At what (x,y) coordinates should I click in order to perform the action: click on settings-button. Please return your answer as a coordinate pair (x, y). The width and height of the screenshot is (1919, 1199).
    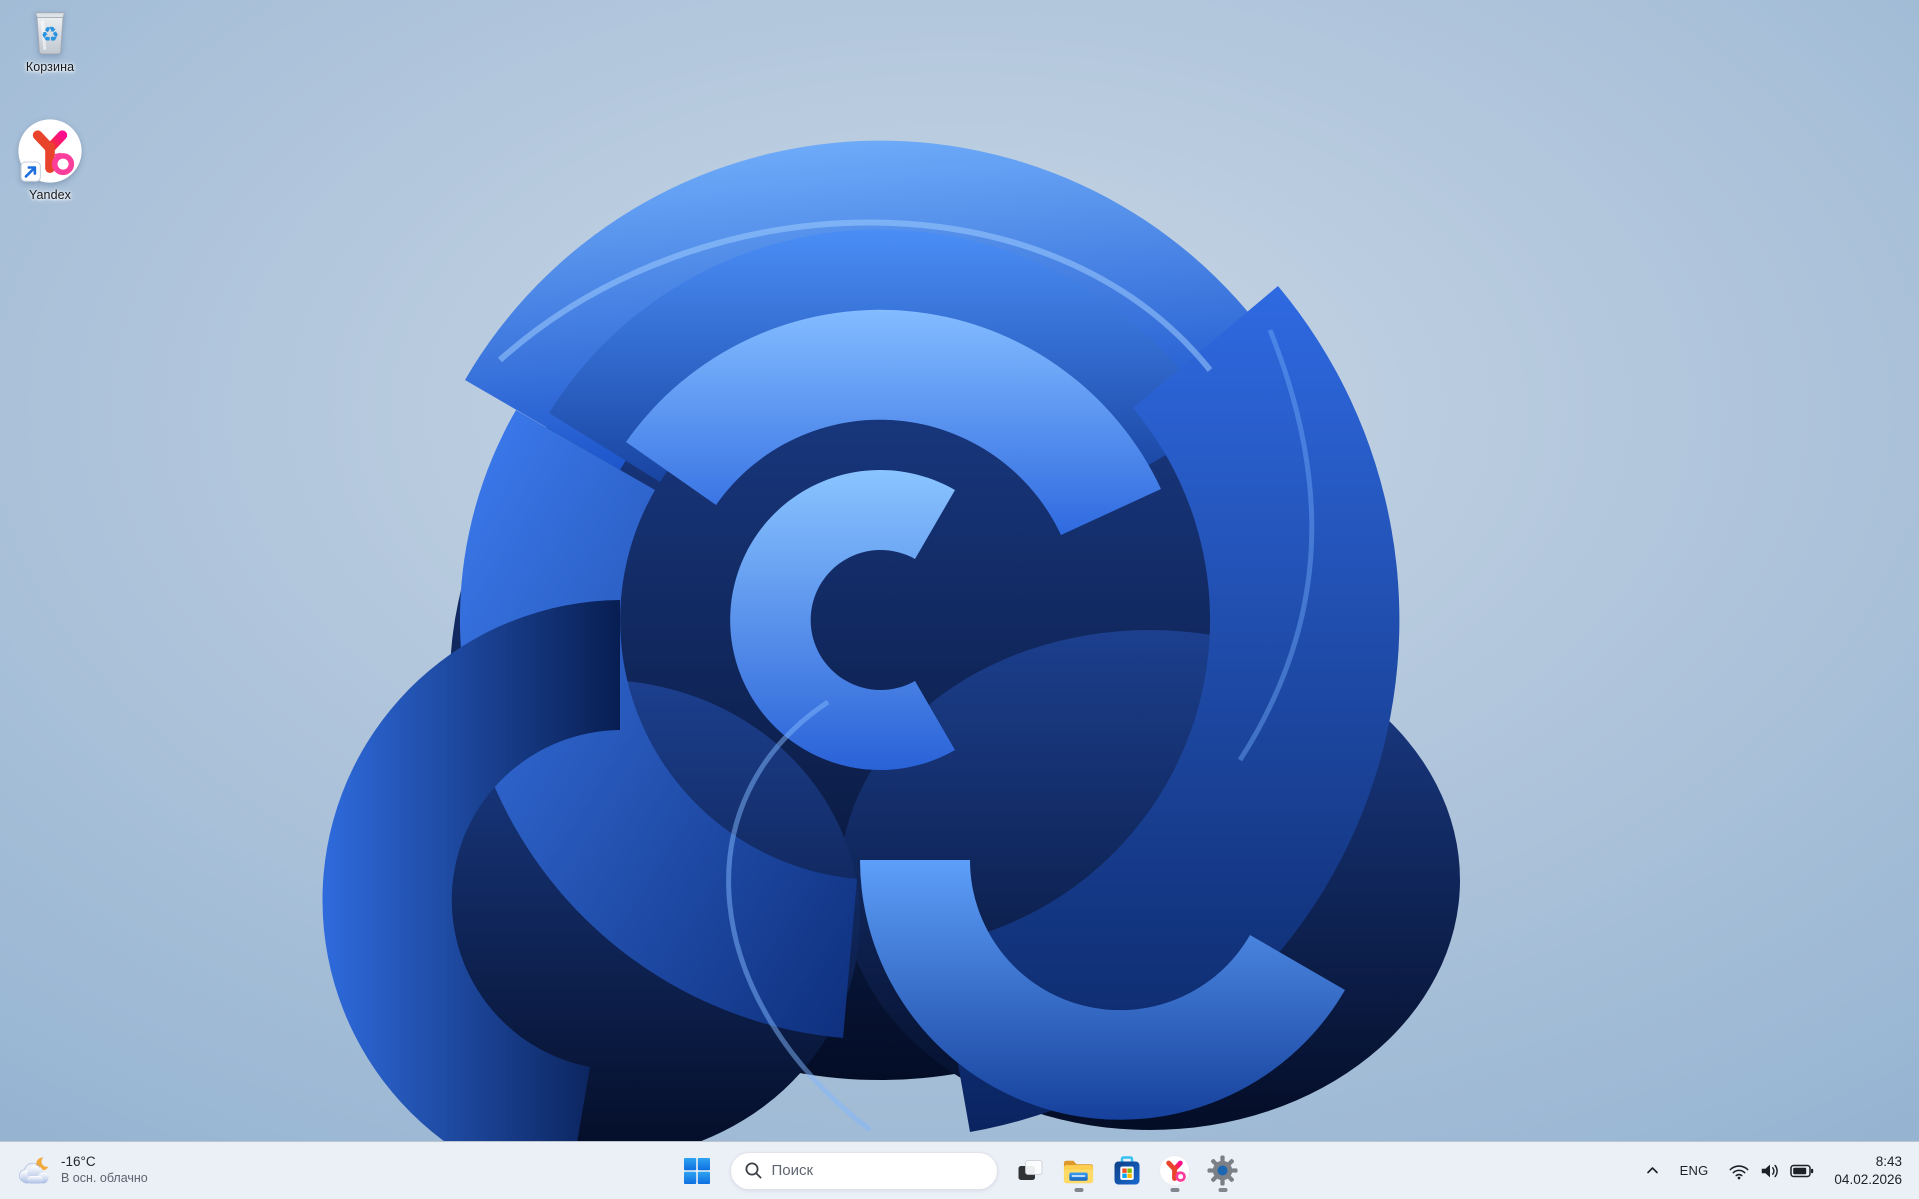
    Looking at the image, I should click on (1223, 1171).